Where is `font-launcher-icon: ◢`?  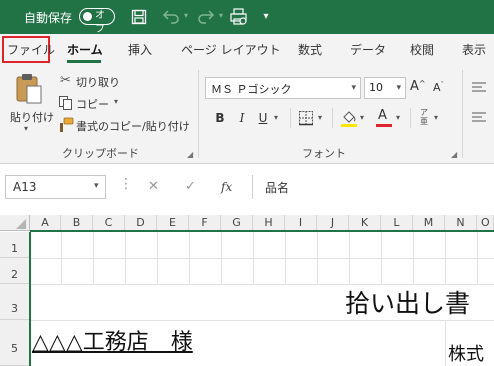
font-launcher-icon: ◢ is located at coordinates (454, 154).